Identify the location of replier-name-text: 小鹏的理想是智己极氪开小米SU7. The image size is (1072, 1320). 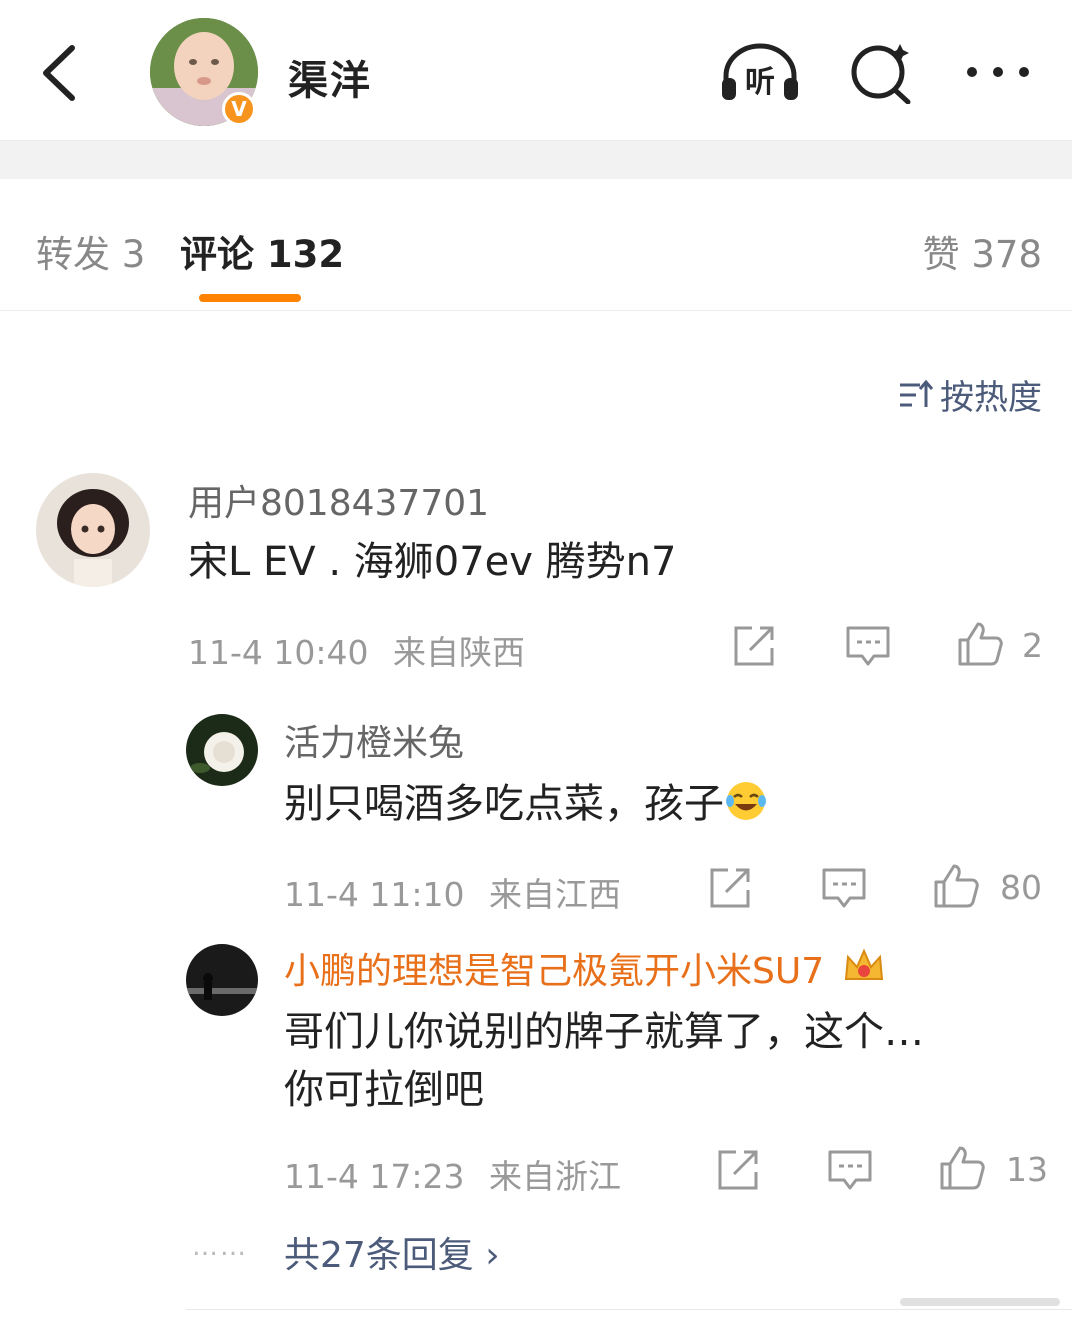
(554, 971).